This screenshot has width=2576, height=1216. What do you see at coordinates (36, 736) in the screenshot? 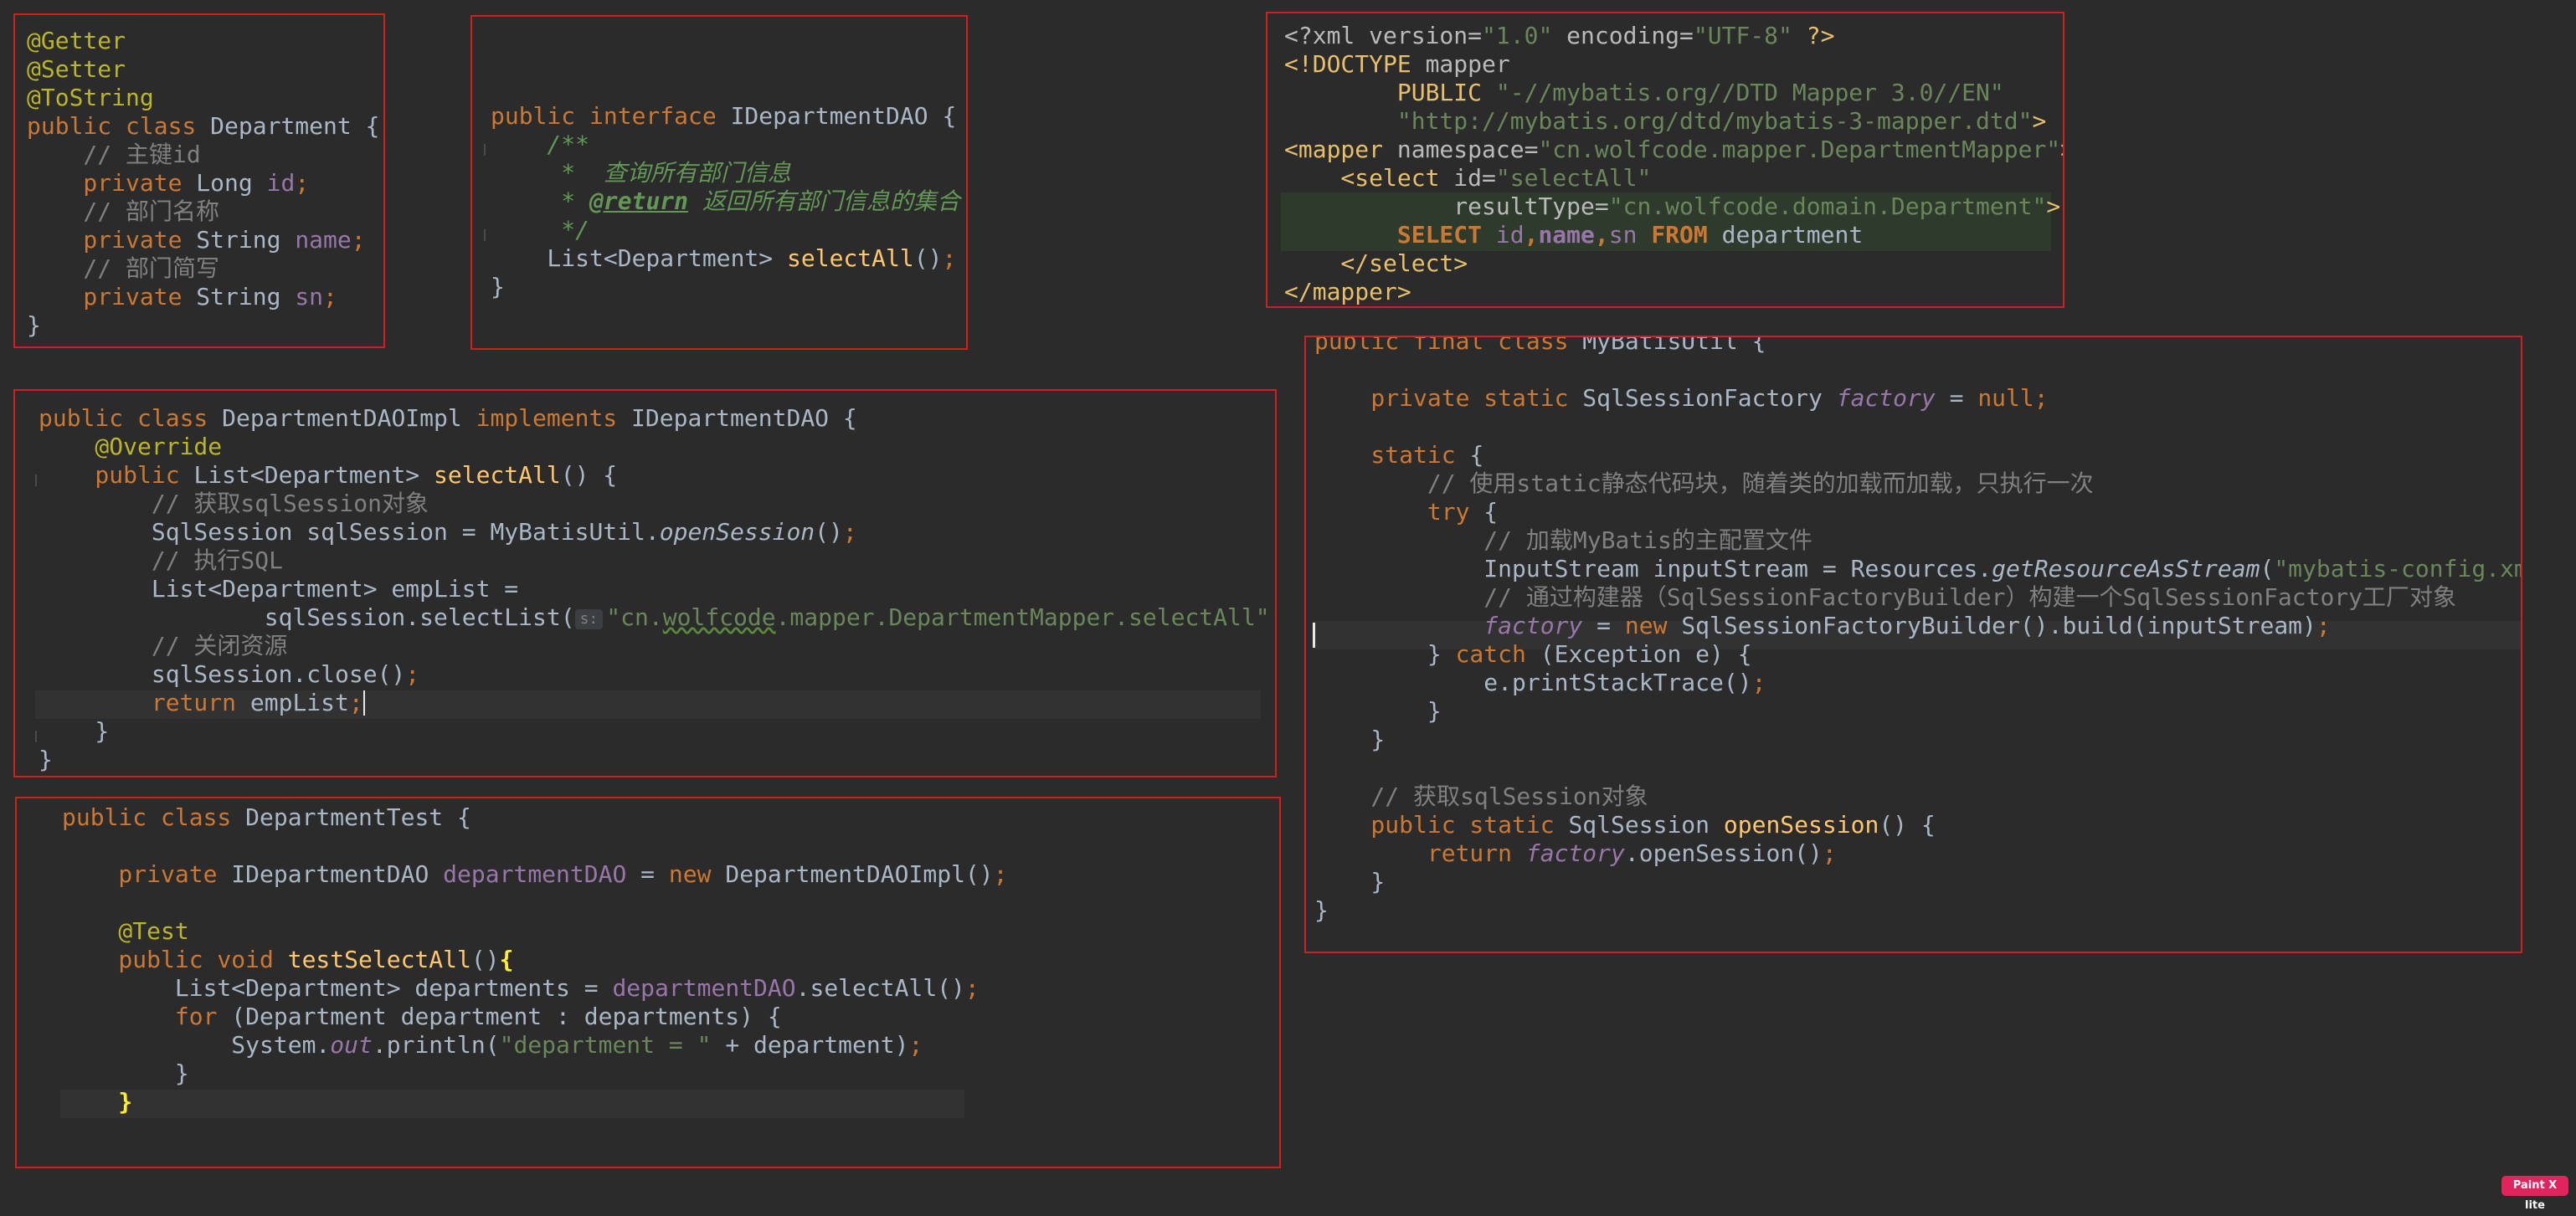
I see `fold-marker` at bounding box center [36, 736].